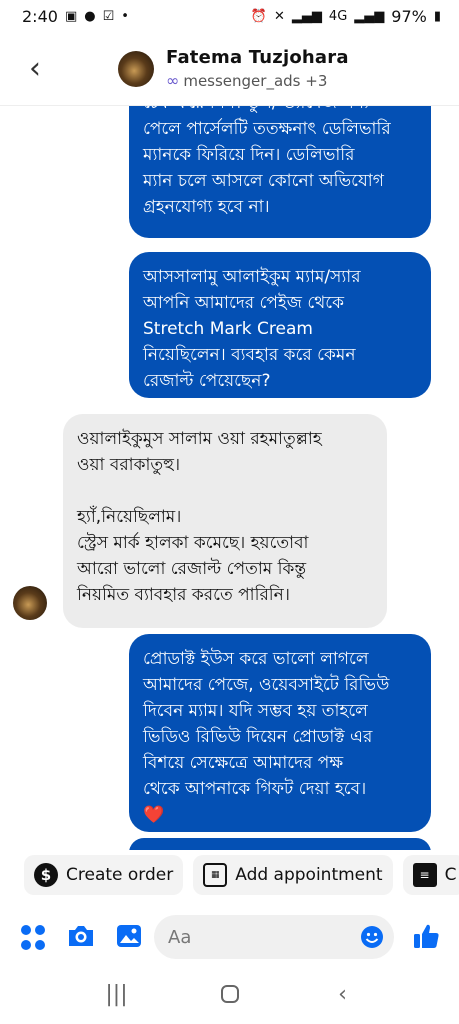 The width and height of the screenshot is (459, 1024). What do you see at coordinates (120, 875) in the screenshot?
I see `create-order-label: Create order` at bounding box center [120, 875].